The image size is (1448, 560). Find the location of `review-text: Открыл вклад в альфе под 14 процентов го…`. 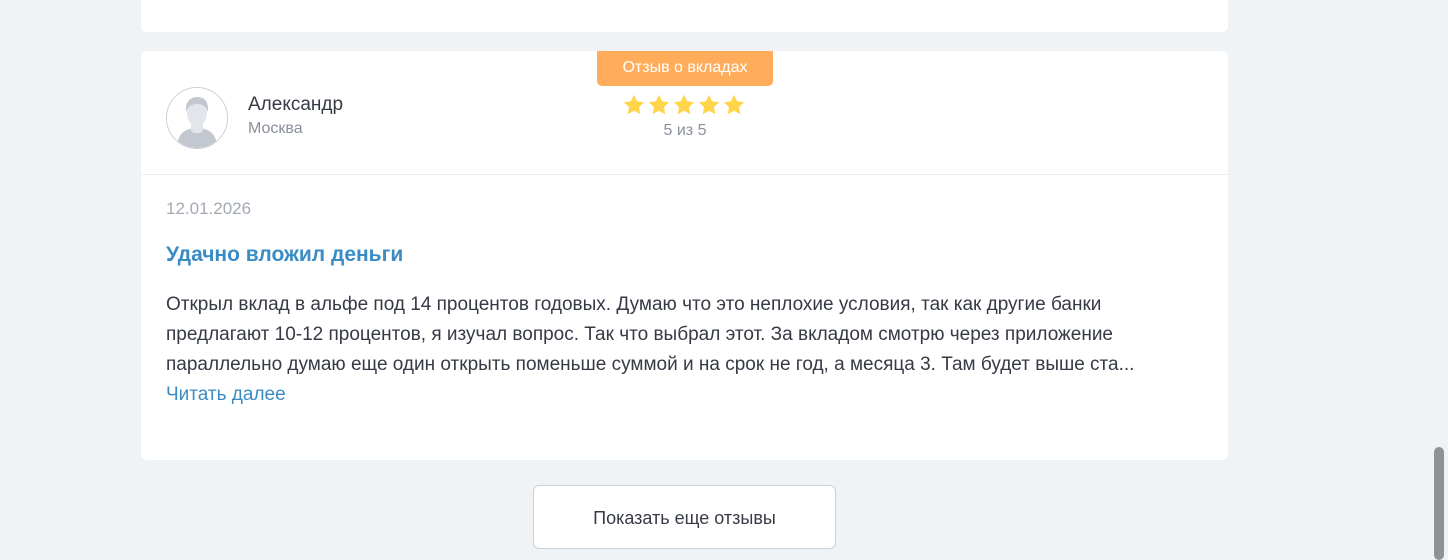

review-text: Открыл вклад в альфе под 14 процентов го… is located at coordinates (678, 335).